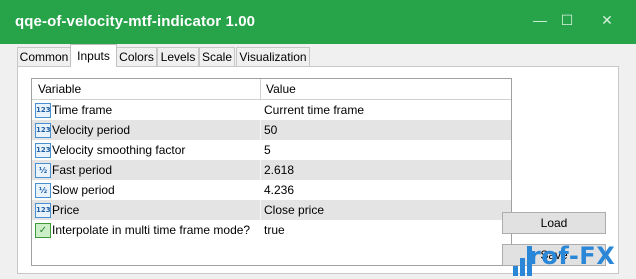  Describe the element at coordinates (93, 55) in the screenshot. I see `tab-inputs: Inputs` at that location.